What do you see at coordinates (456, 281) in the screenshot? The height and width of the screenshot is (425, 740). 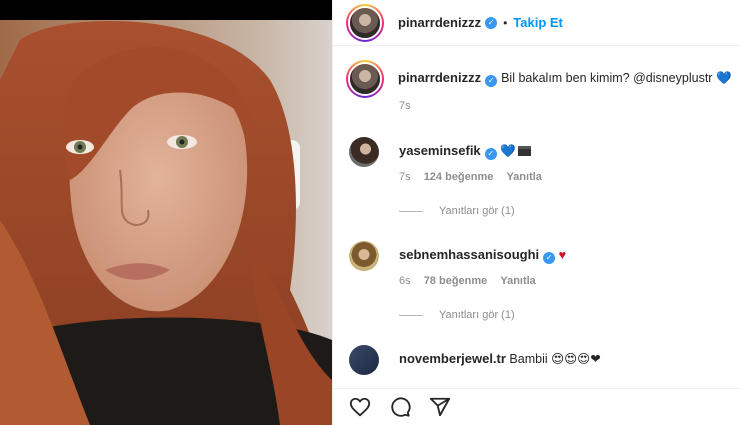 I see `comment-likes: 78 beğenme` at bounding box center [456, 281].